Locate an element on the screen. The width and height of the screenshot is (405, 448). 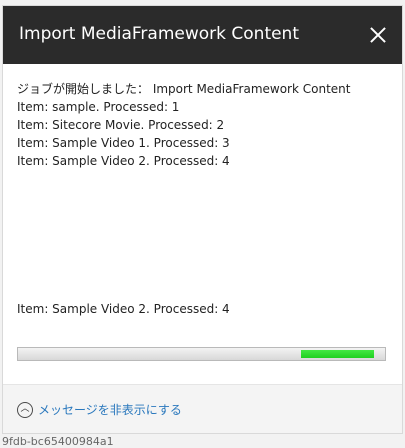
hide-messages-button: ︿ メッセージを非表示にする is located at coordinates (99, 409).